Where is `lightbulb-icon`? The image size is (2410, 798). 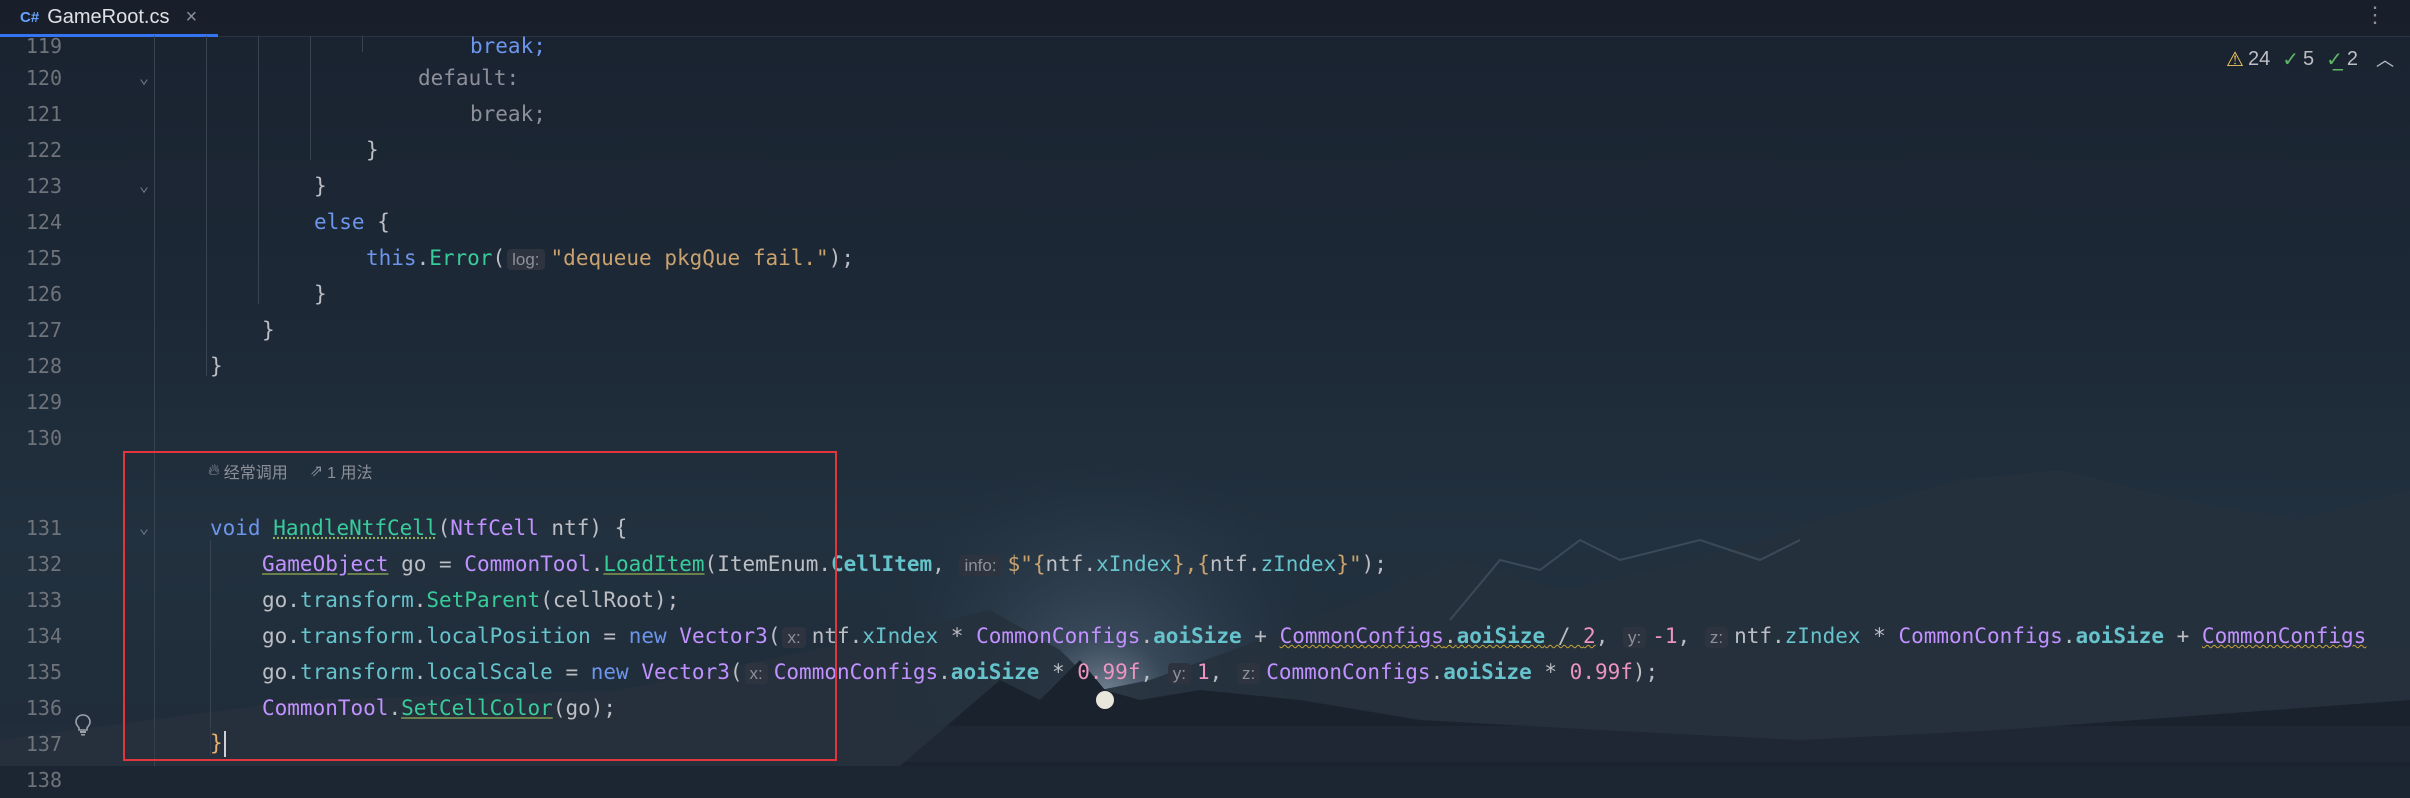 lightbulb-icon is located at coordinates (84, 726).